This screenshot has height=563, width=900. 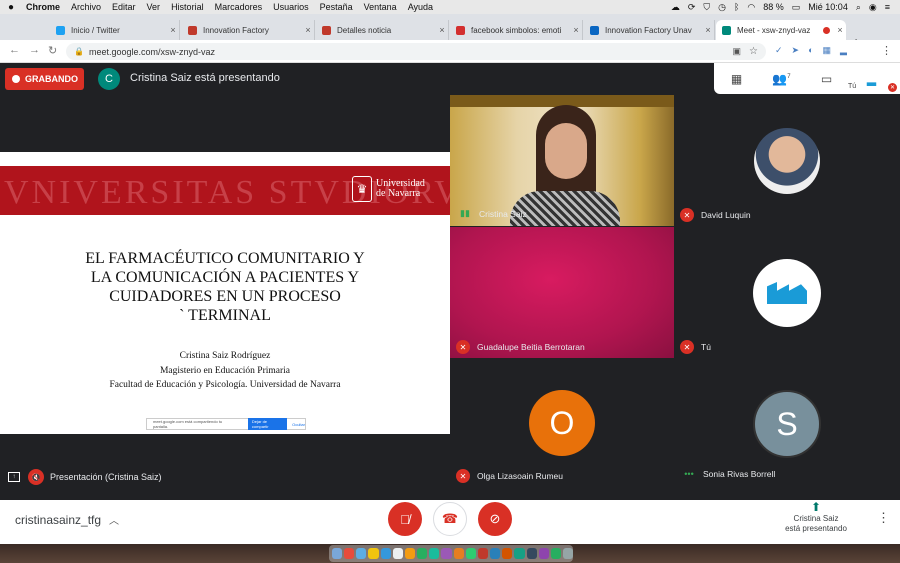 I want to click on address-bar: 🔒 meet.google.com/xsw-znyd-vaz ▣ ☆, so click(x=416, y=51).